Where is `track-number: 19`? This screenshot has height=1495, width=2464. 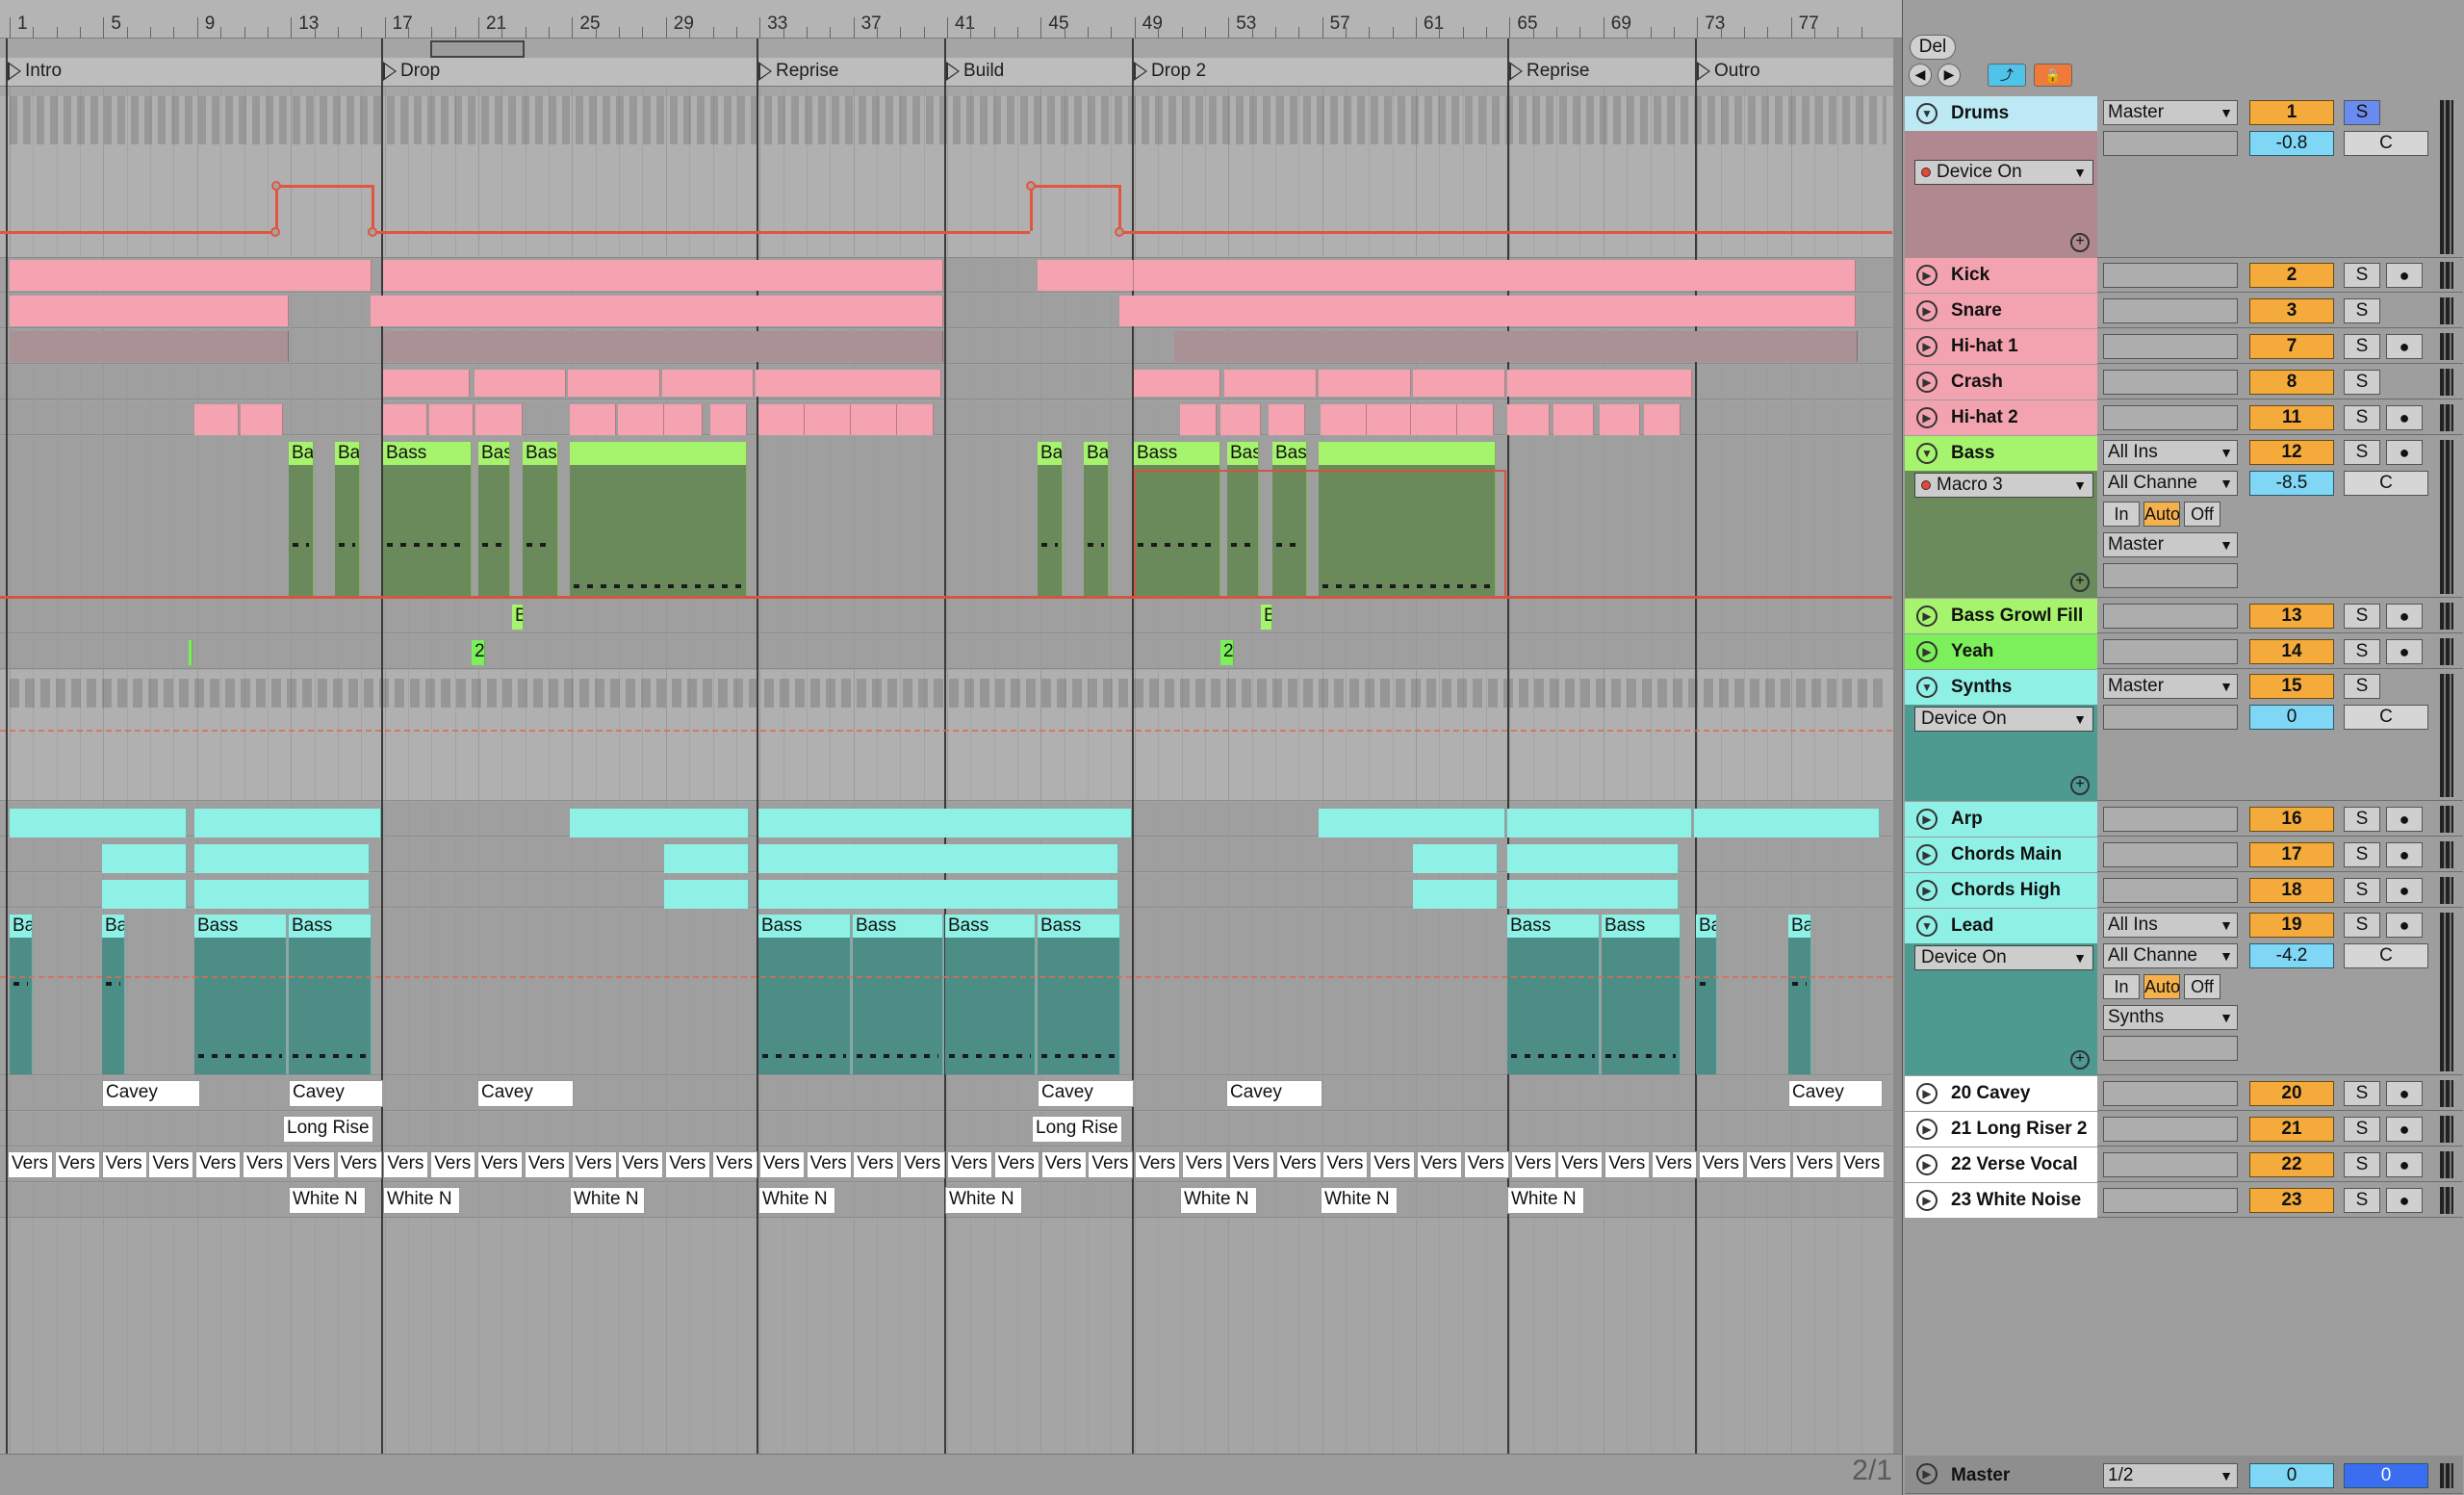
track-number: 19 is located at coordinates (2291, 925).